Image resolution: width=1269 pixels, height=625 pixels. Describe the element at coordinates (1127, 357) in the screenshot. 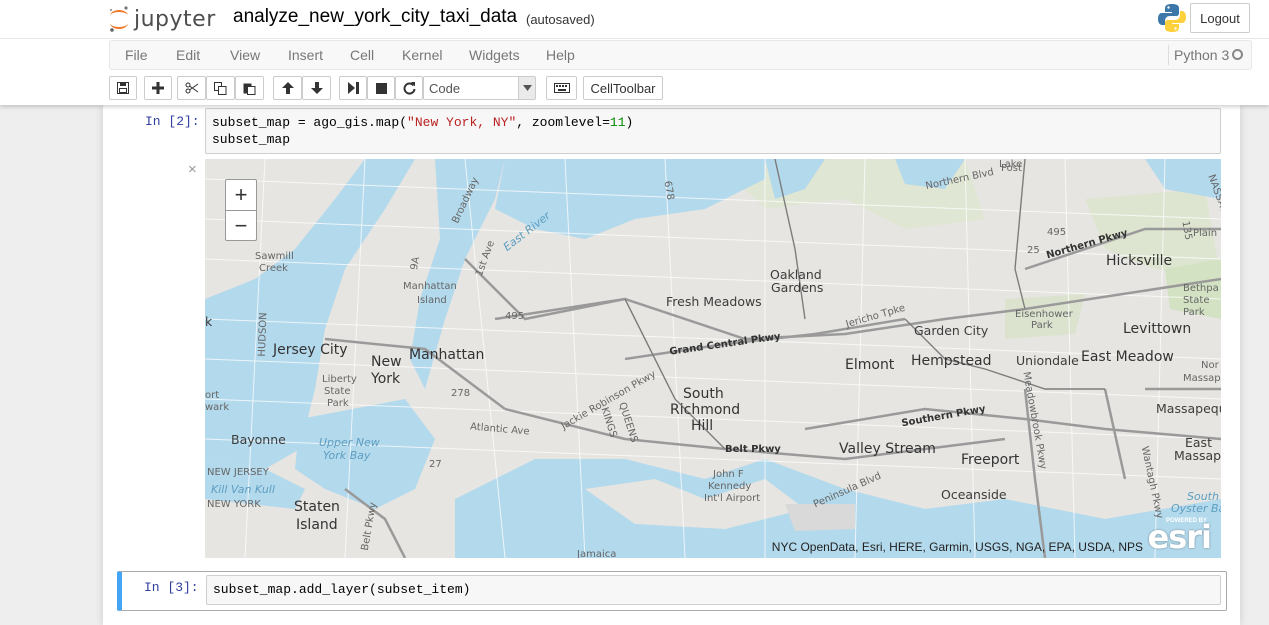

I see `map-label-east-meadow: East Meadow` at that location.